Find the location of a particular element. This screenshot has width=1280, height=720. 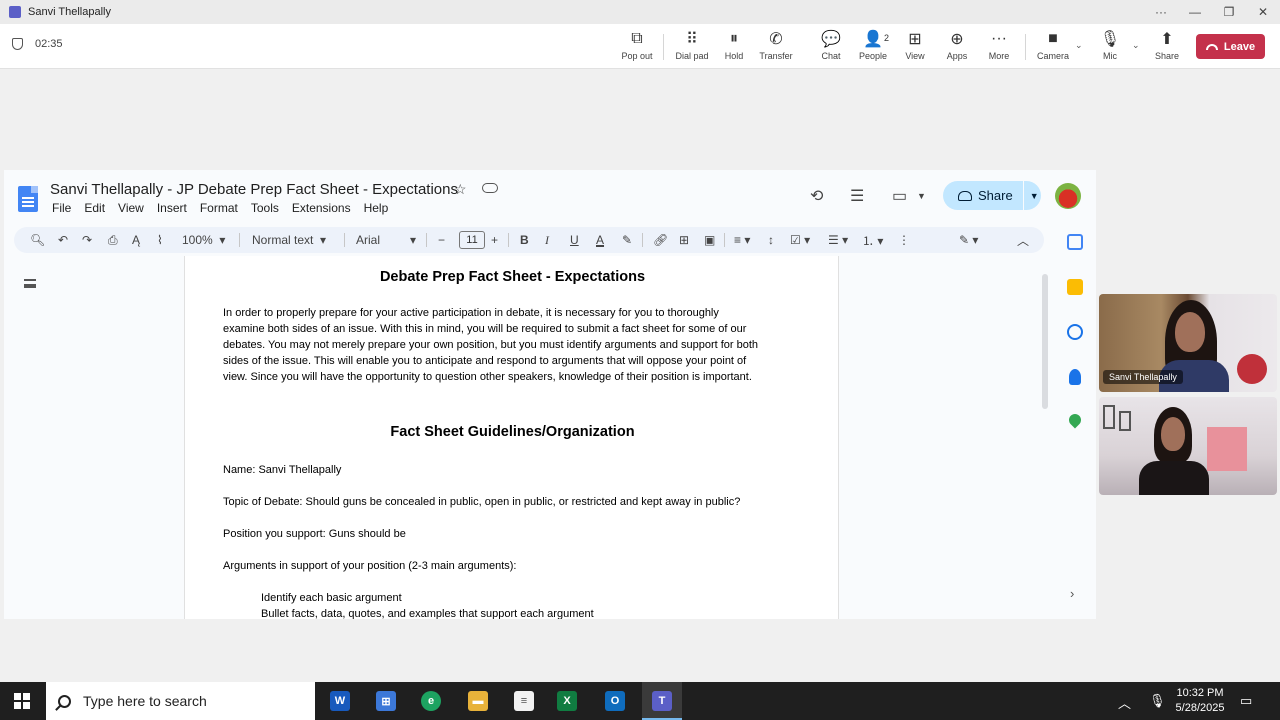

comments-icon: ☰ is located at coordinates (857, 196).